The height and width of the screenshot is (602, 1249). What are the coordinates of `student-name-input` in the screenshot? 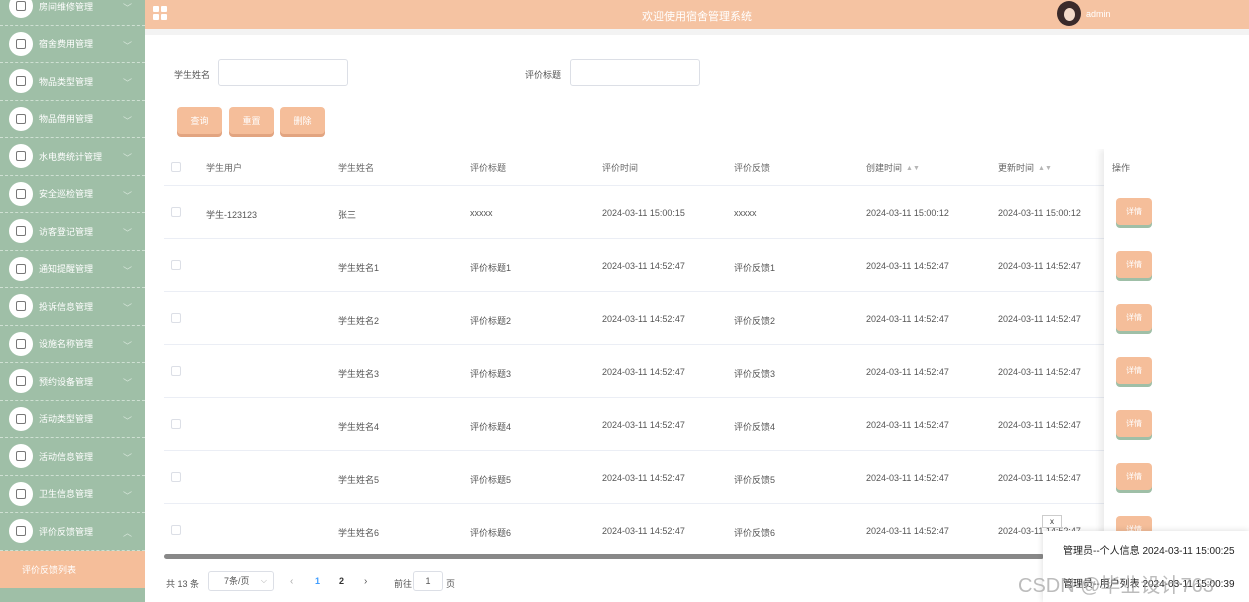 It's located at (283, 72).